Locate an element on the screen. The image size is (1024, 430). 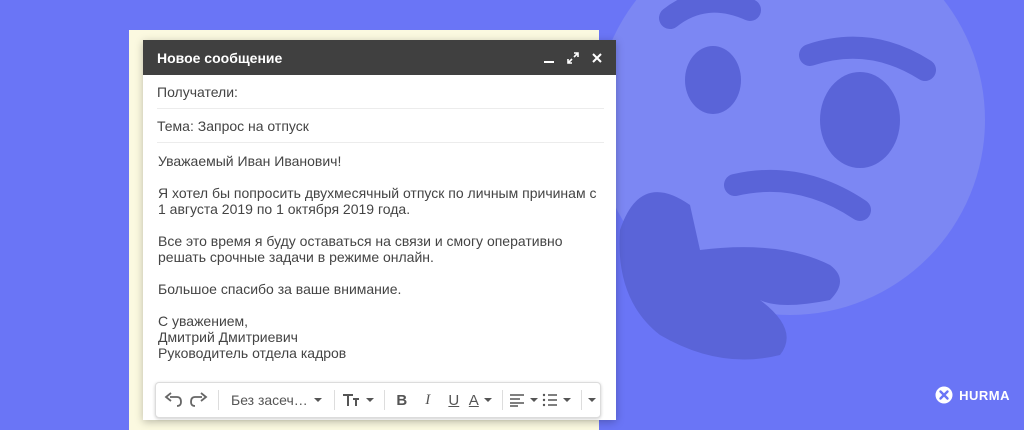
expand-icon is located at coordinates (573, 58).